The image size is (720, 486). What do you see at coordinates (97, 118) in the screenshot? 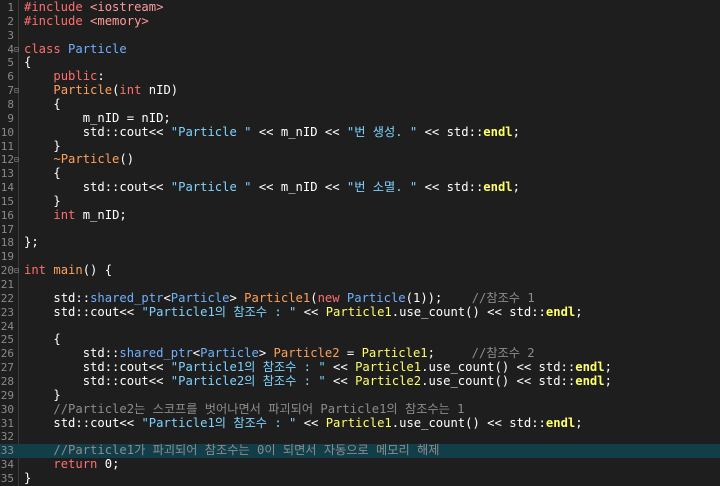
I see `code-text: m_nID = nID;` at bounding box center [97, 118].